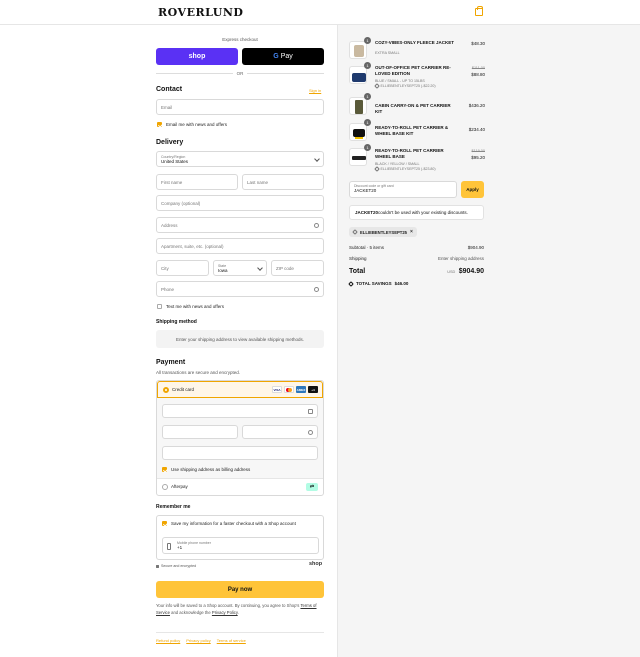 Image resolution: width=640 pixels, height=657 pixels. Describe the element at coordinates (225, 612) in the screenshot. I see `privacy-policy-link: Privacy Policy` at that location.